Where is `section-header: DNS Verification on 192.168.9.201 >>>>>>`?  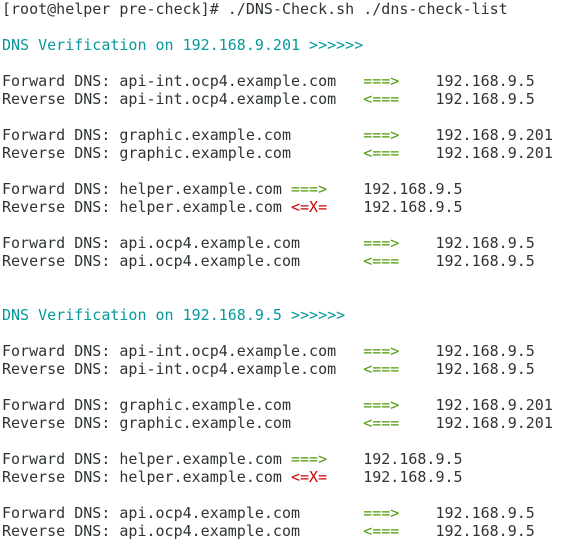
section-header: DNS Verification on 192.168.9.201 >>>>>> is located at coordinates (282, 45).